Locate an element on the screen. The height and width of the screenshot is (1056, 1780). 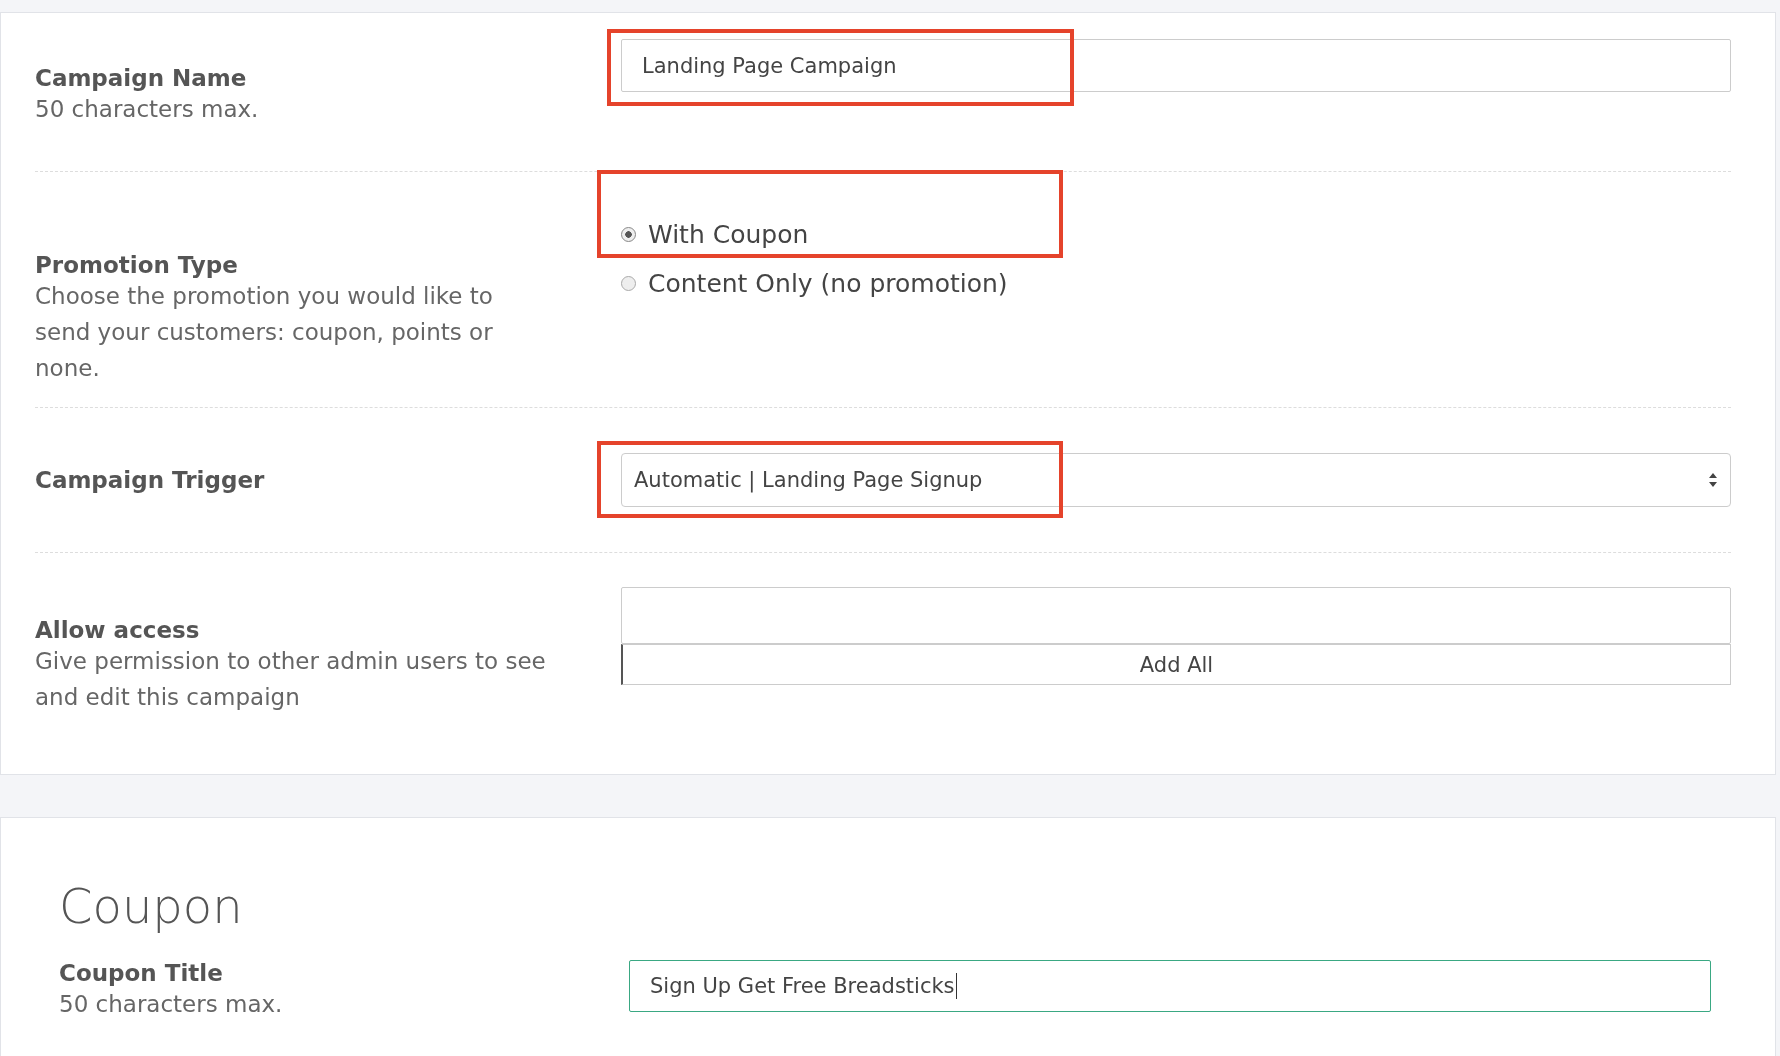
field-label: Allow access is located at coordinates (118, 630).